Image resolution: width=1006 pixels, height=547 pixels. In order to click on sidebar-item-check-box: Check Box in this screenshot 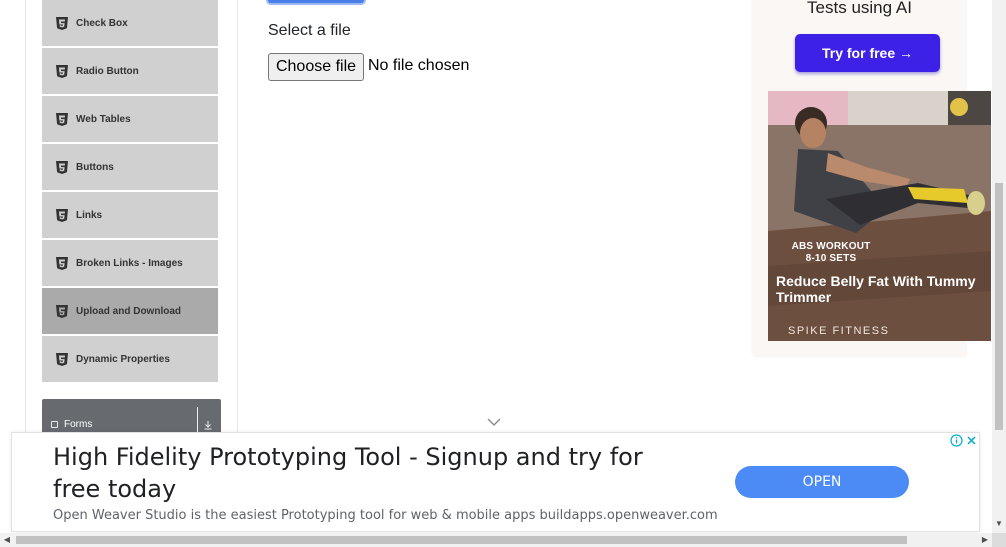, I will do `click(130, 23)`.